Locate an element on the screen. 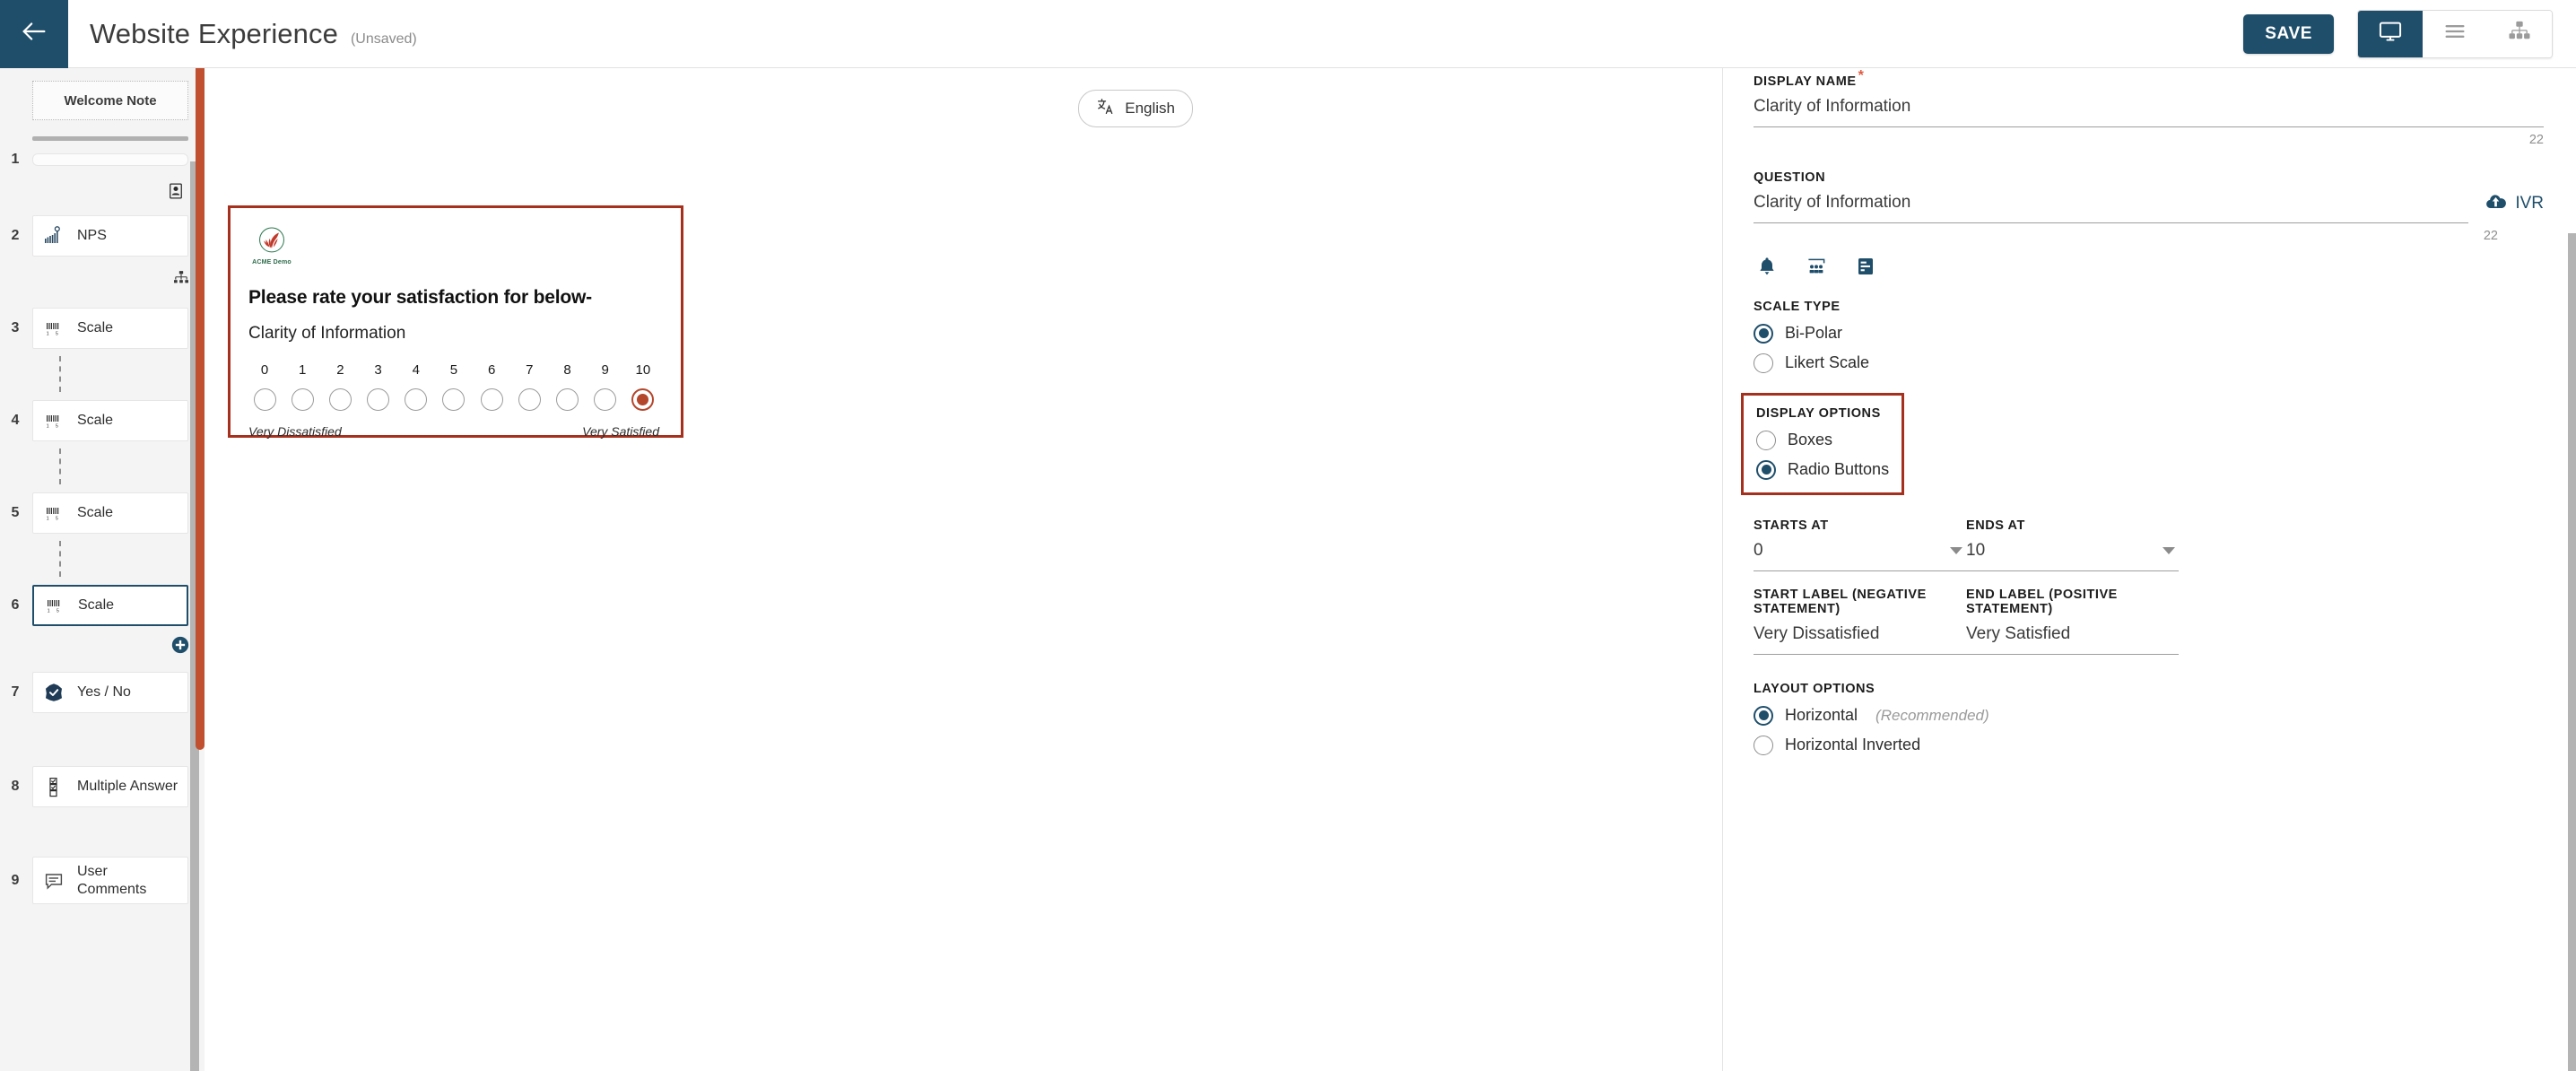 This screenshot has width=2576, height=1071. start-label-input is located at coordinates (1860, 635).